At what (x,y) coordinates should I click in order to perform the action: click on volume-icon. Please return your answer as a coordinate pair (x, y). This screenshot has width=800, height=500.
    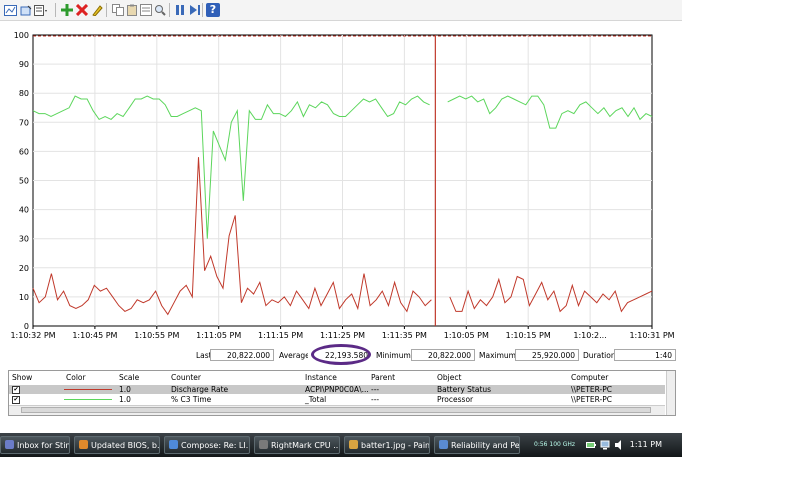
    Looking at the image, I should click on (619, 446).